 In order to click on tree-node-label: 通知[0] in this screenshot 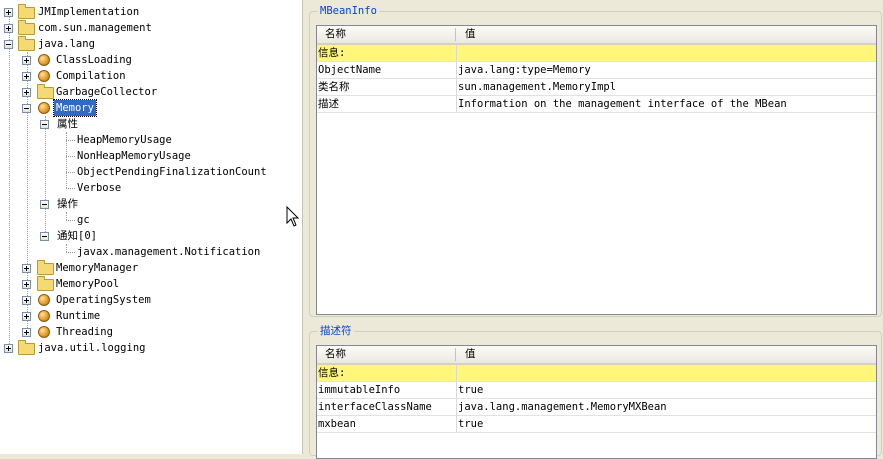, I will do `click(77, 236)`.